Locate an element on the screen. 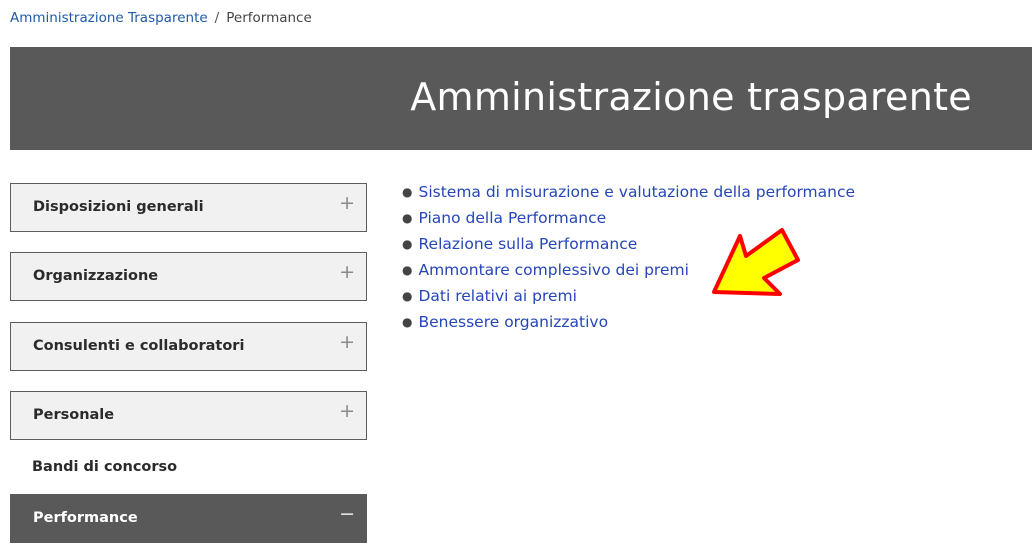  link-ammontare-premi: Ammontare complessivo dei premi is located at coordinates (553, 270).